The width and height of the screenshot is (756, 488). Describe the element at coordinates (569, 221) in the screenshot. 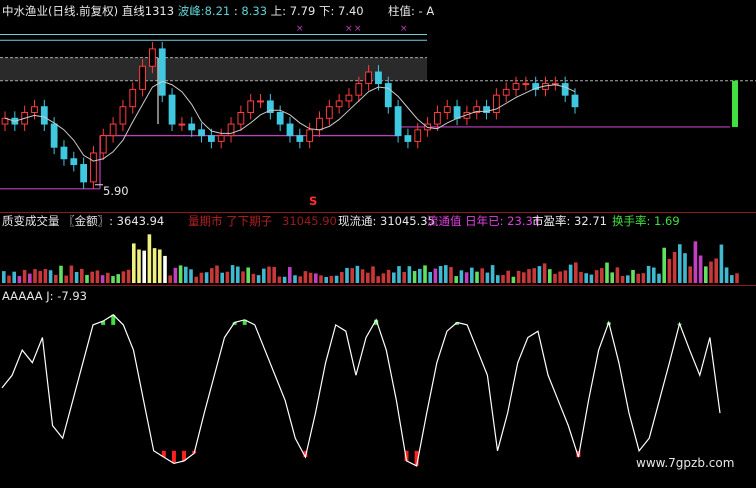

I see `obscured-text-5: 市盈率: 32.71` at that location.